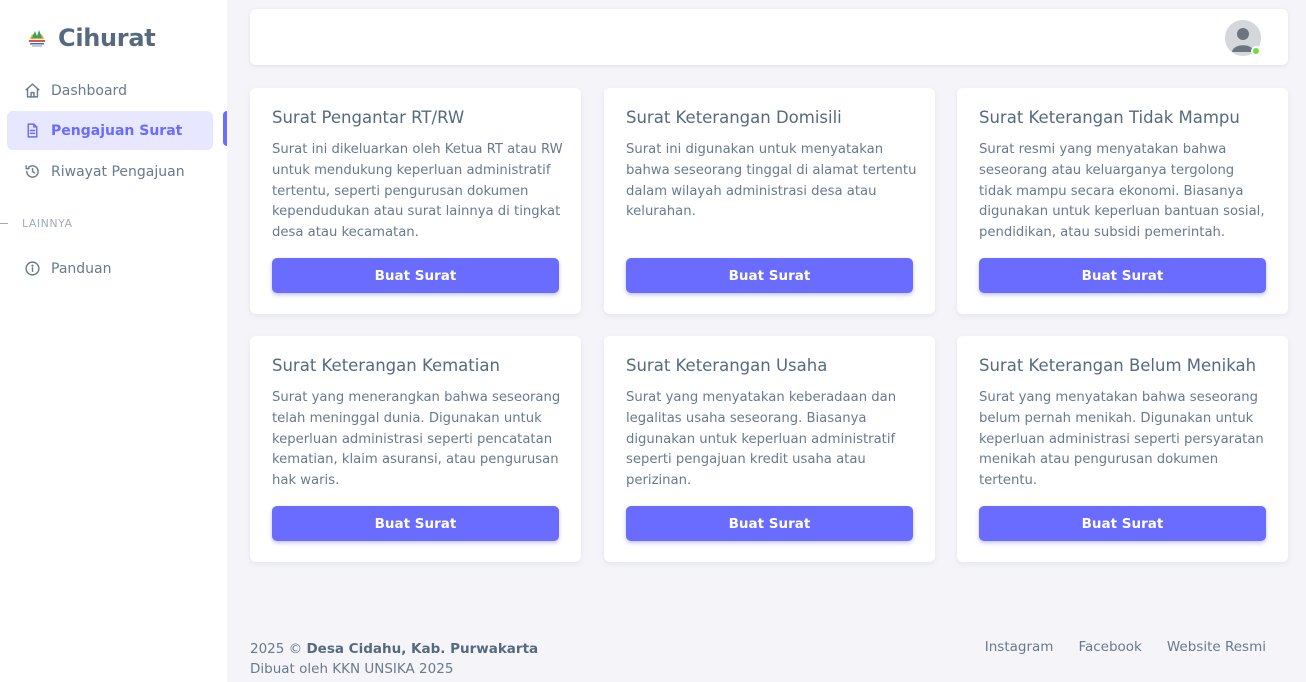 This screenshot has height=682, width=1306. I want to click on section-divider, so click(4, 223).